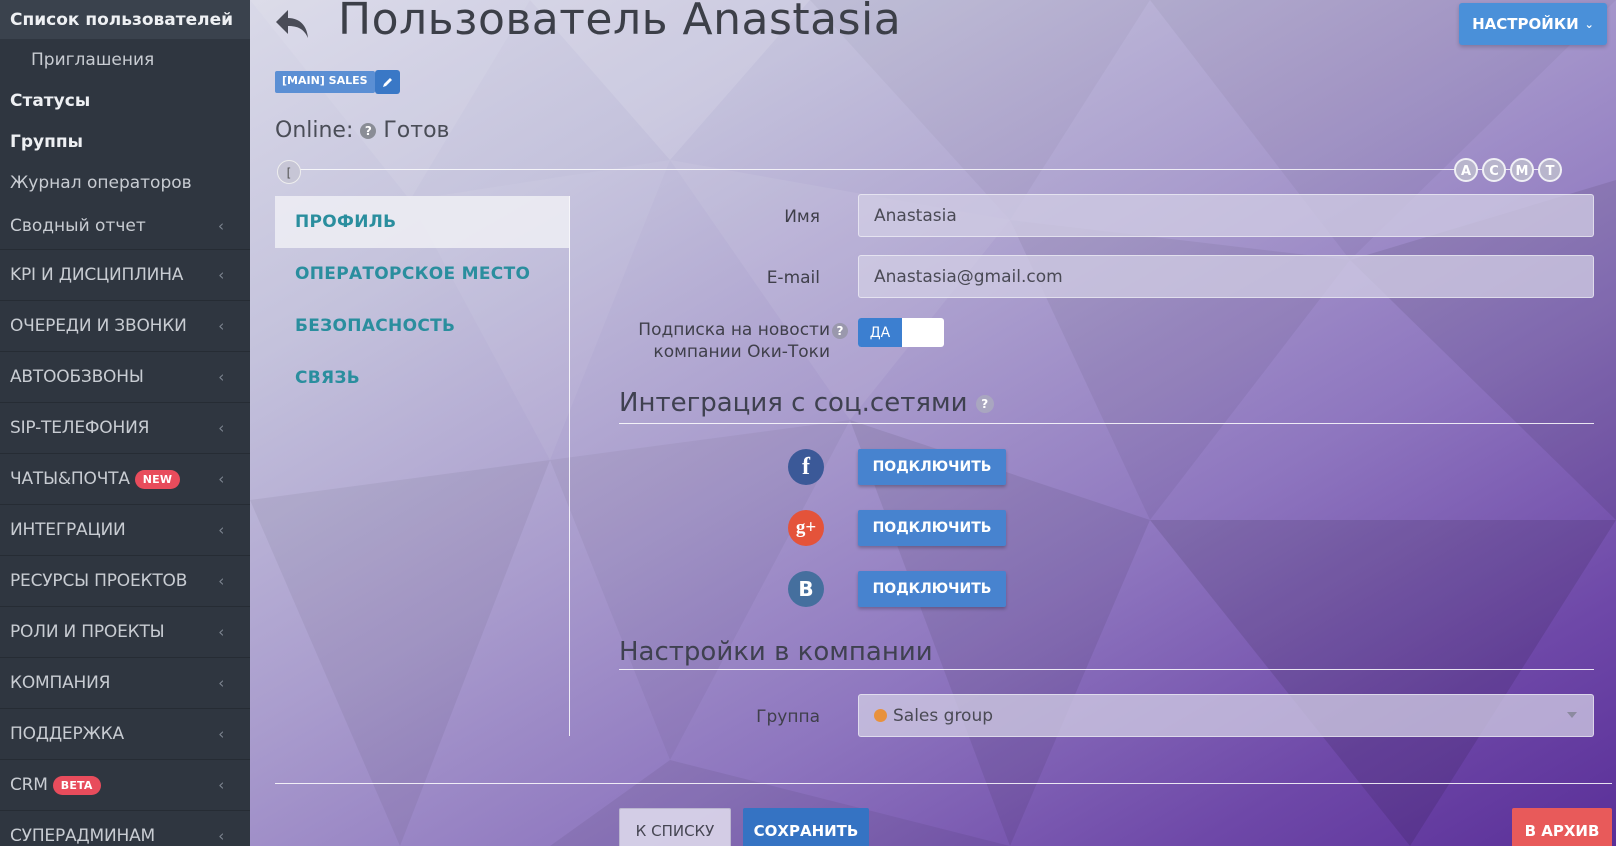 The height and width of the screenshot is (846, 1616). What do you see at coordinates (943, 715) in the screenshot?
I see `group-select-value: Sales group` at bounding box center [943, 715].